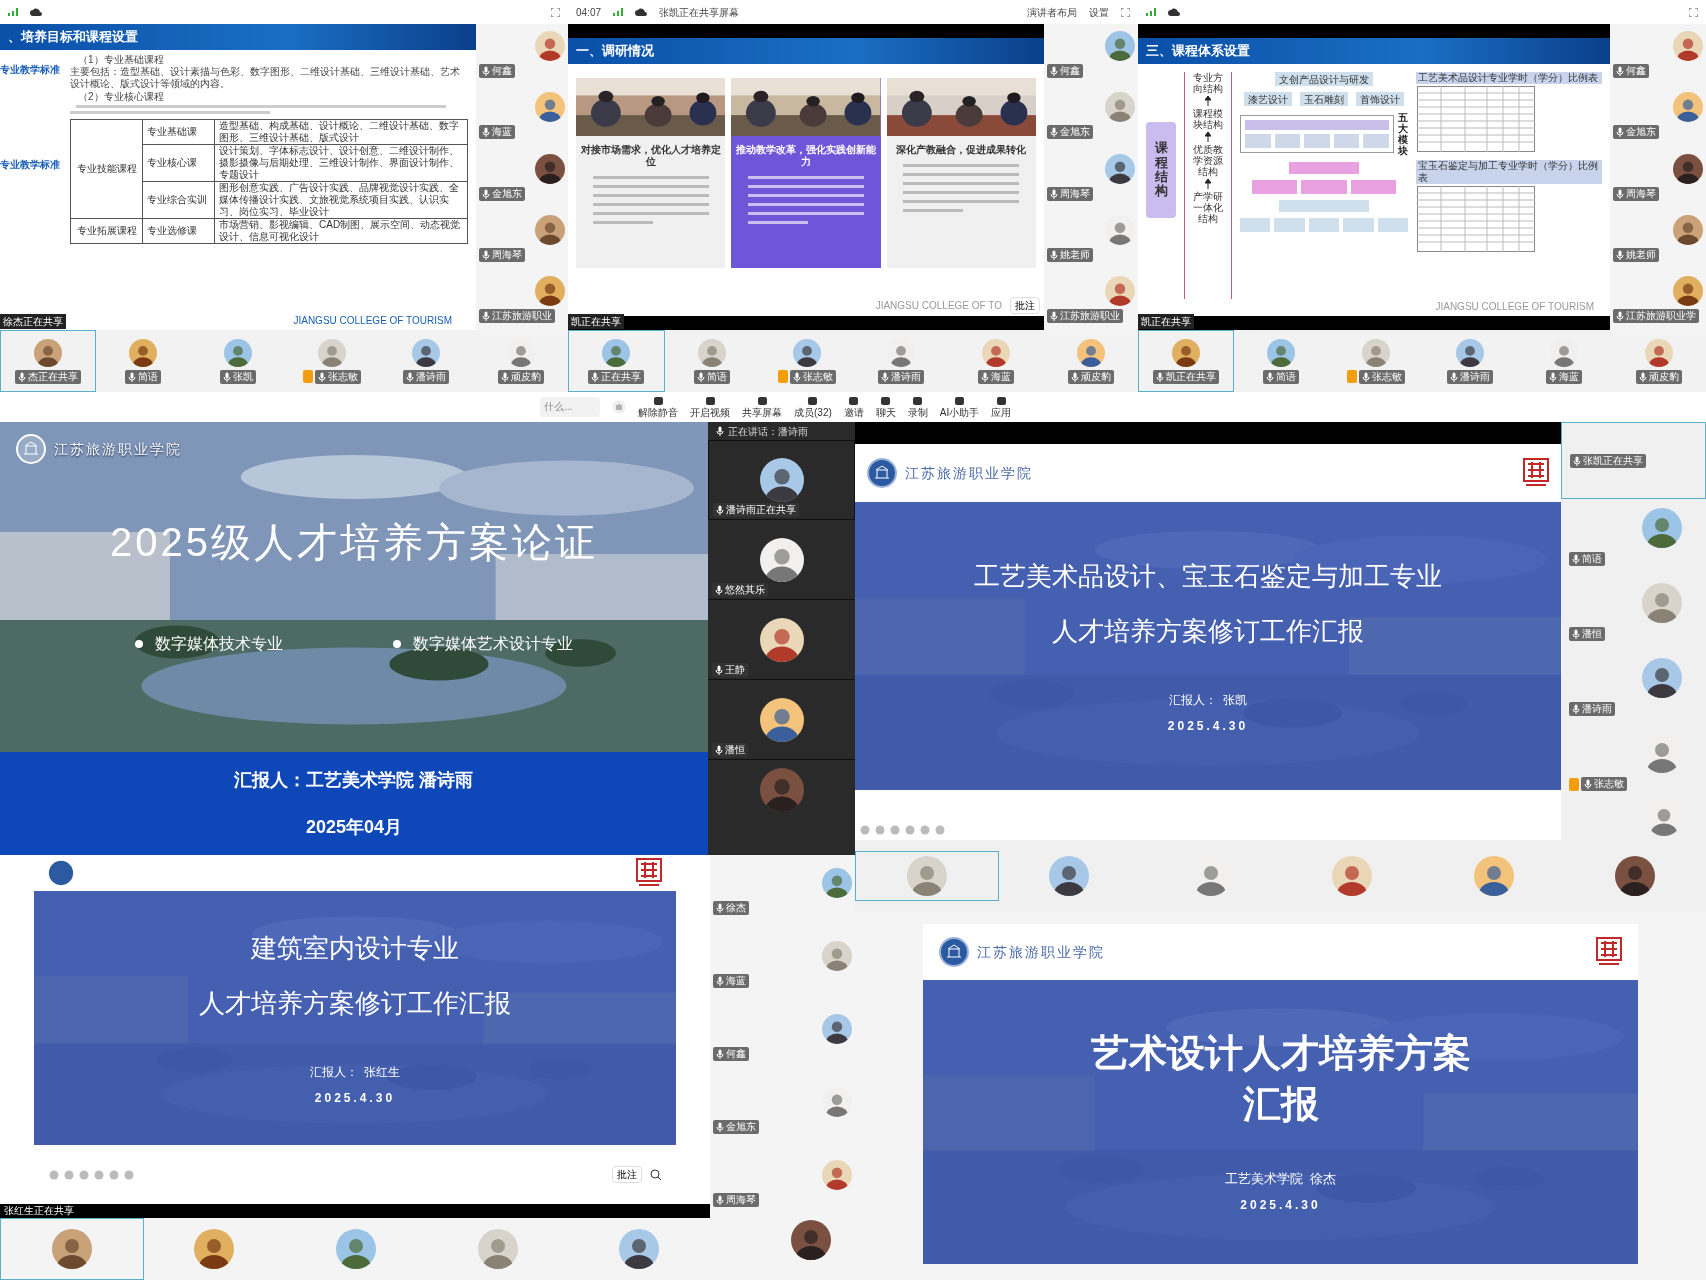 The width and height of the screenshot is (1706, 1280). I want to click on major-name: 数字媒体艺术设计专业, so click(493, 644).